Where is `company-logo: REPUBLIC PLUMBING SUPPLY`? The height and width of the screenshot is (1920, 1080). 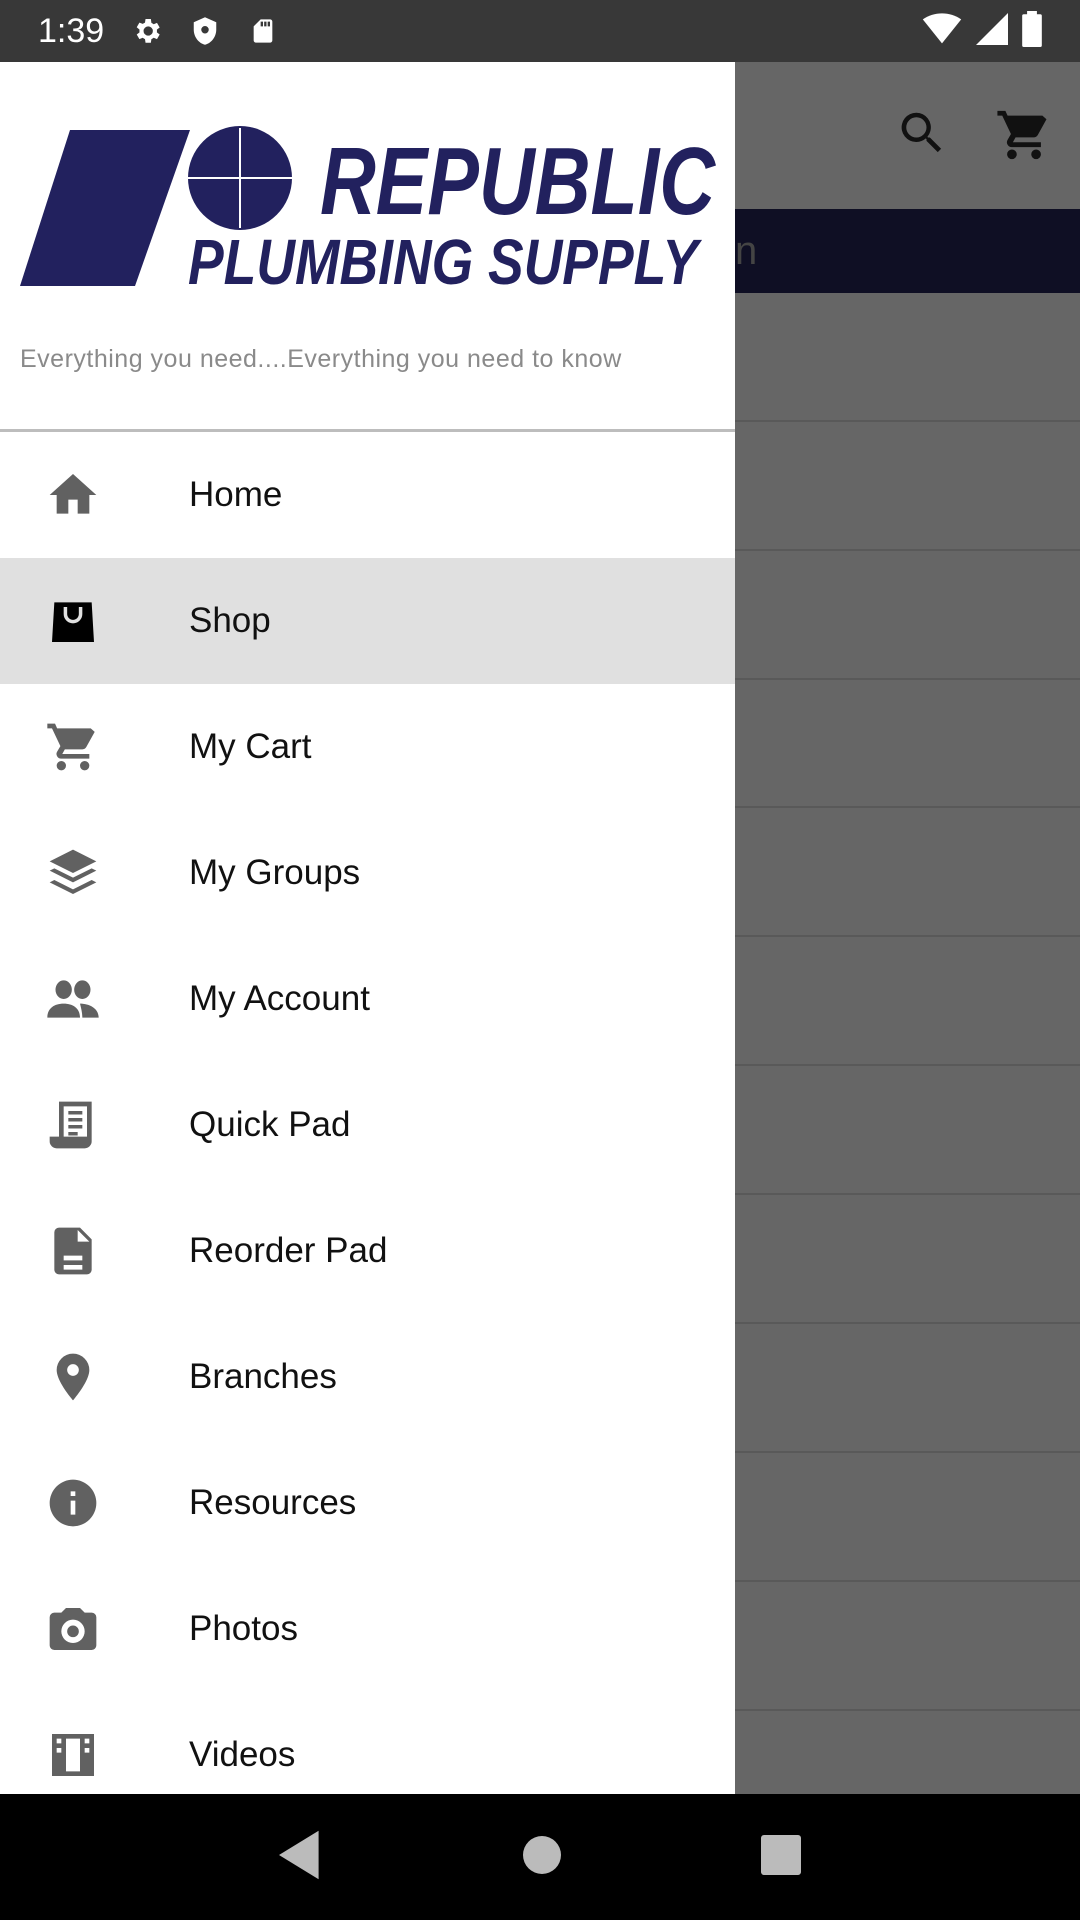
company-logo: REPUBLIC PLUMBING SUPPLY is located at coordinates (368, 212).